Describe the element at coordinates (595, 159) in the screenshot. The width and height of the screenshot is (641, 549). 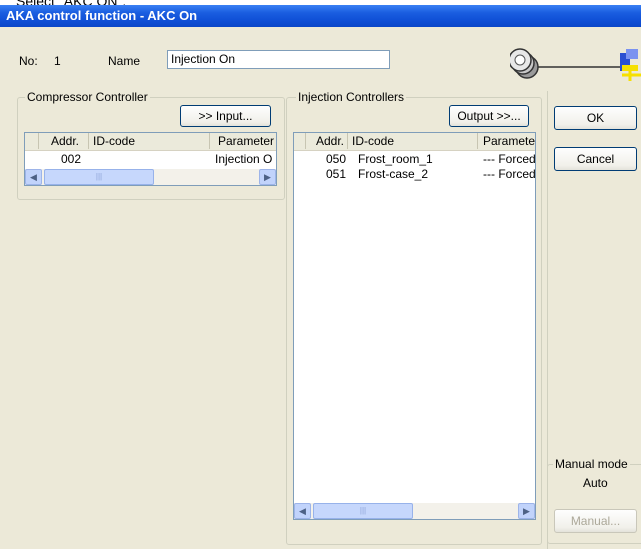
I see `cancel-button: Cancel` at that location.